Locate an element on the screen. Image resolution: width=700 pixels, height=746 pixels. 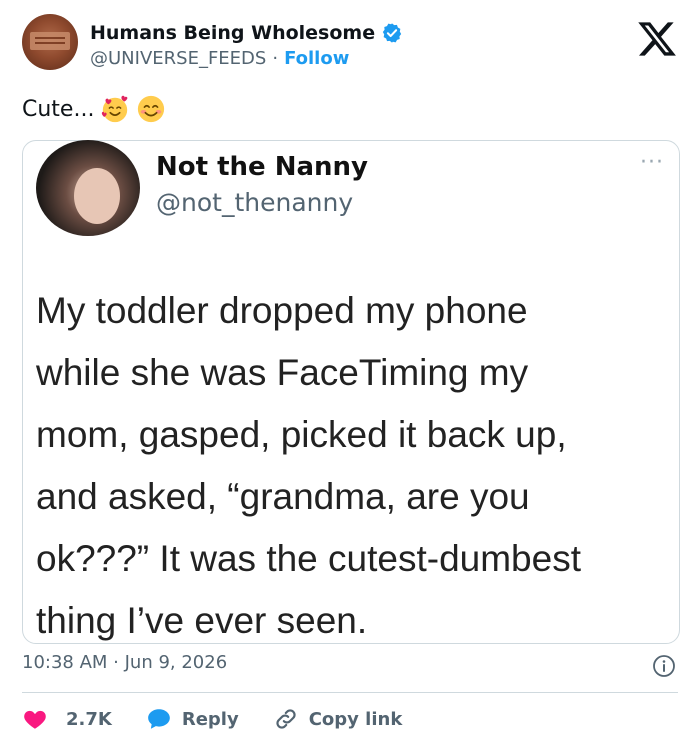
author-handle-row: @UNIVERSE_FEEDS · Follow is located at coordinates (219, 58).